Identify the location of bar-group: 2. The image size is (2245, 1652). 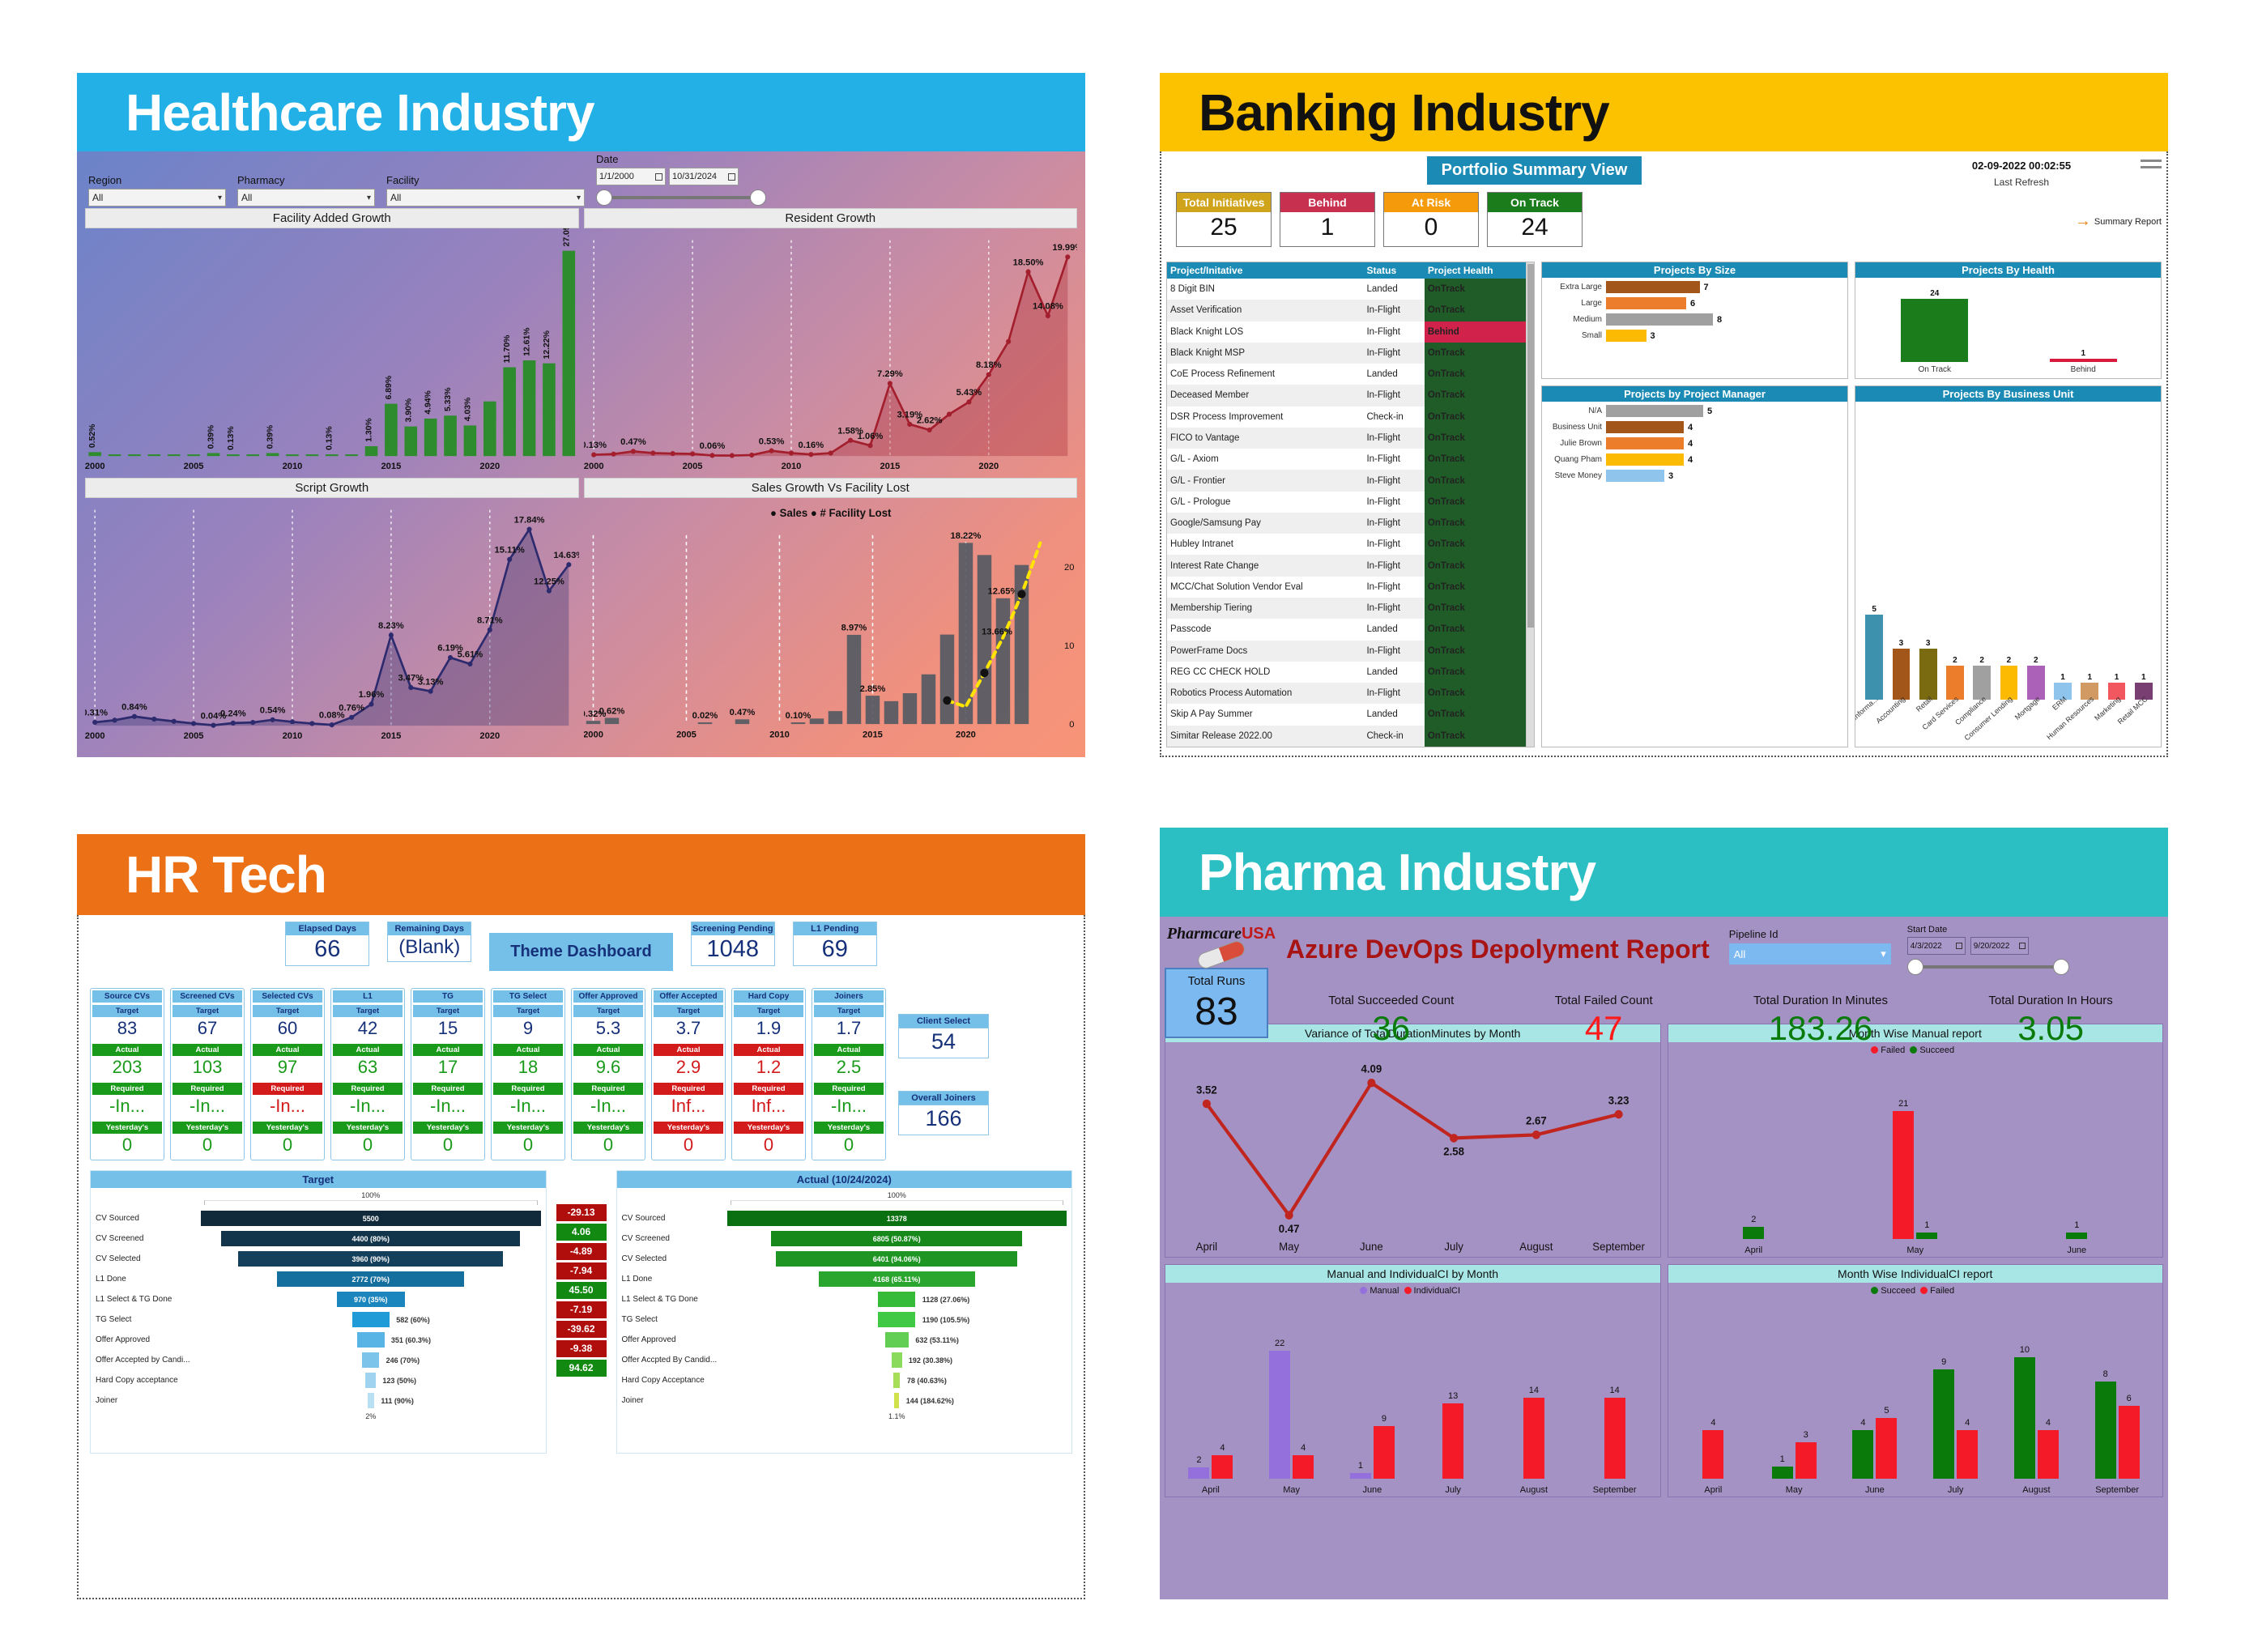
(1754, 1152).